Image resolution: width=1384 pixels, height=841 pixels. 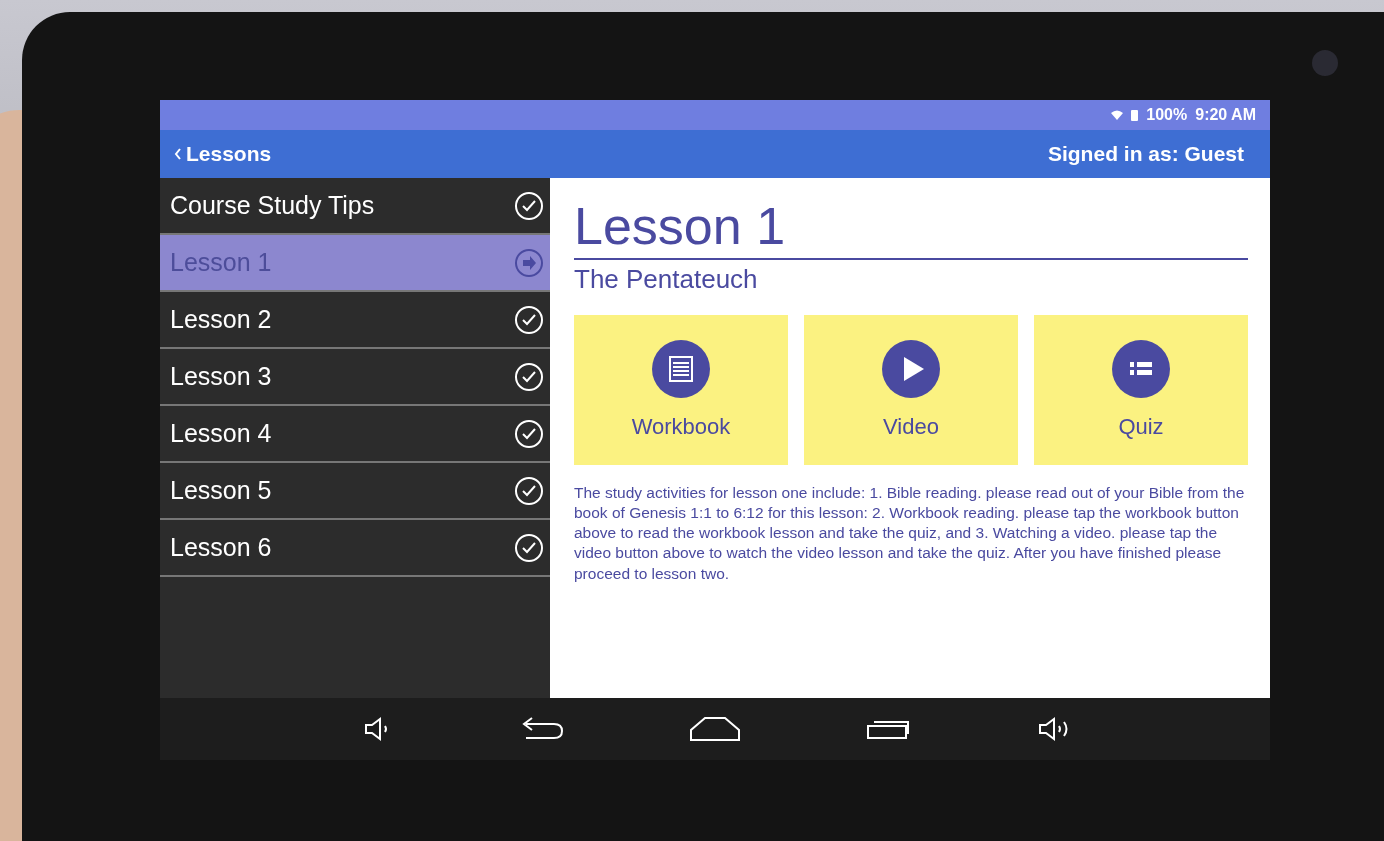 I want to click on activity-tile: Quiz, so click(x=1141, y=390).